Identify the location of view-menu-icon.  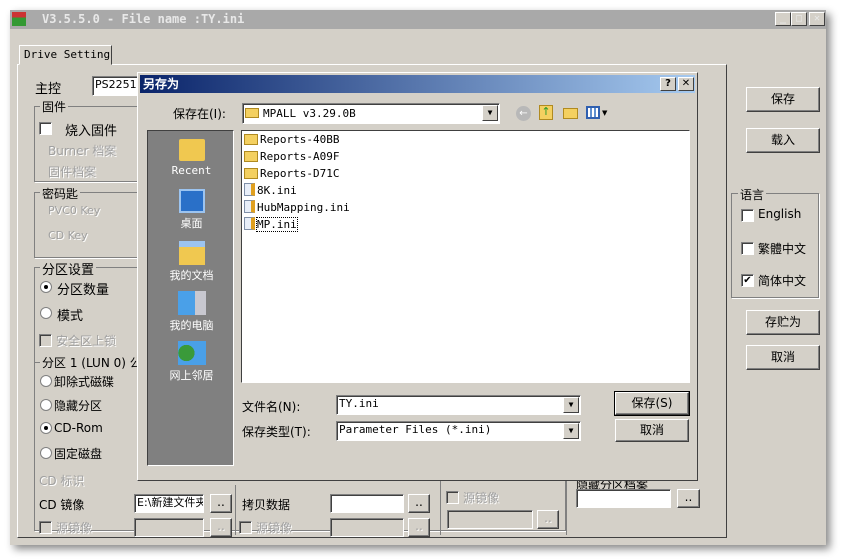
(593, 112).